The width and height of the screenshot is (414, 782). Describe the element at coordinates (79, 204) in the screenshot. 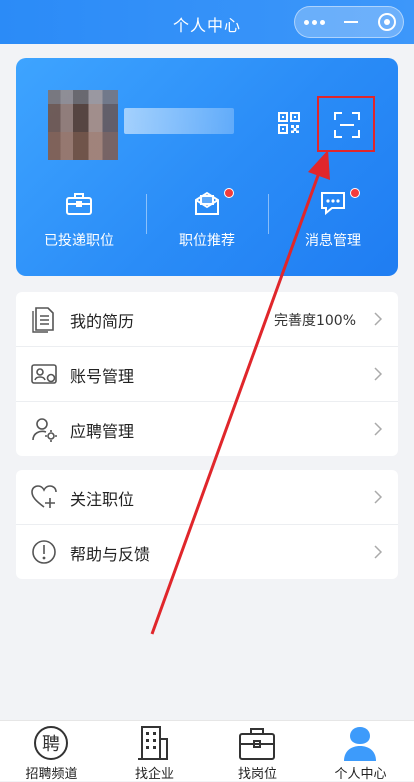

I see `briefcase-icon` at that location.